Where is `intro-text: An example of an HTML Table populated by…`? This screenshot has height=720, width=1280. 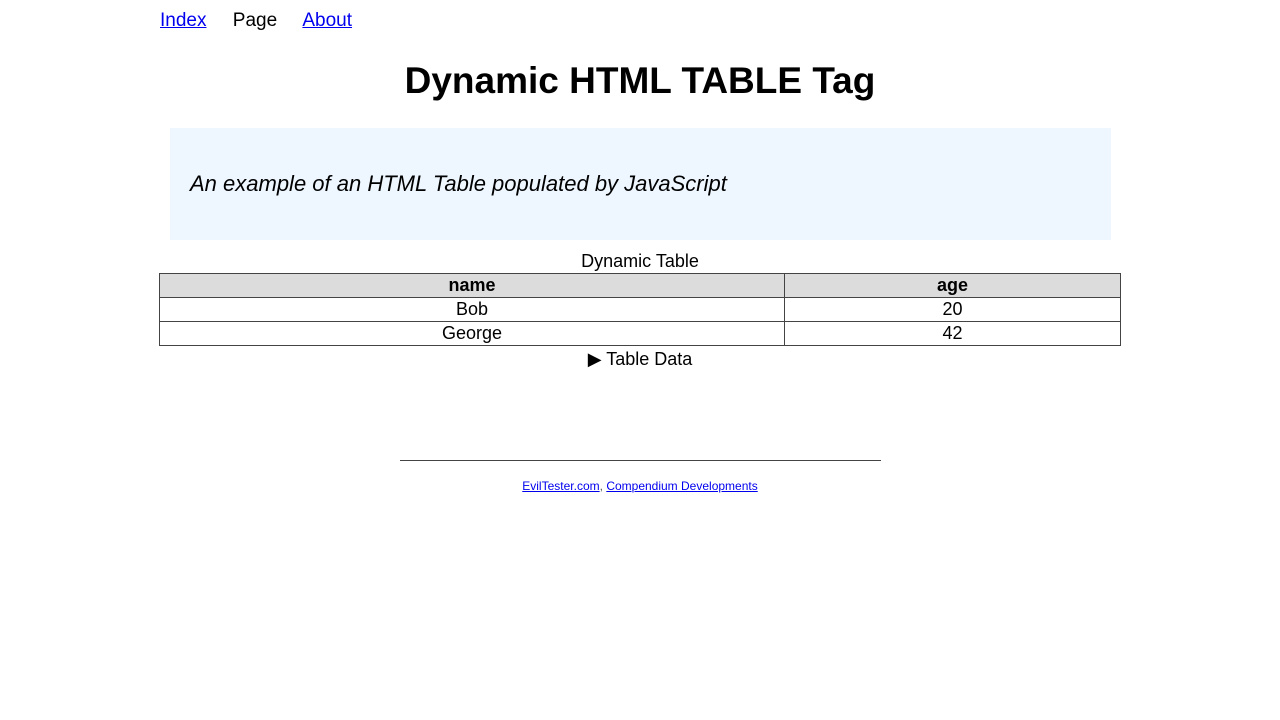 intro-text: An example of an HTML Table populated by… is located at coordinates (458, 183).